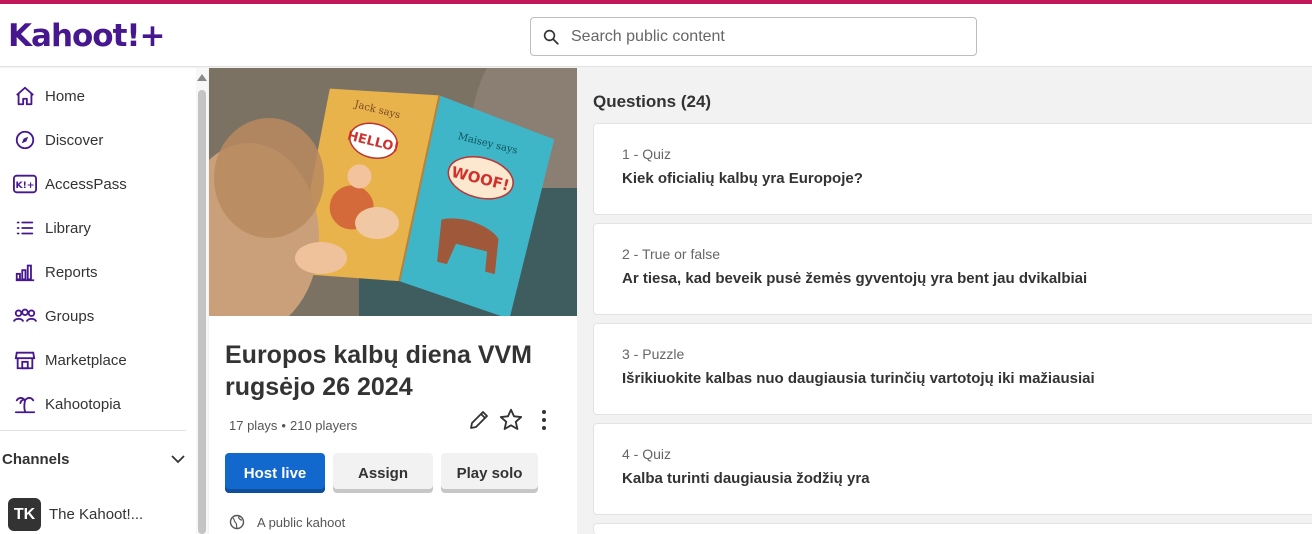  Describe the element at coordinates (378, 371) in the screenshot. I see `kahoot-title: Europos kalbų diena VVM rugsėjo 26 2024` at that location.